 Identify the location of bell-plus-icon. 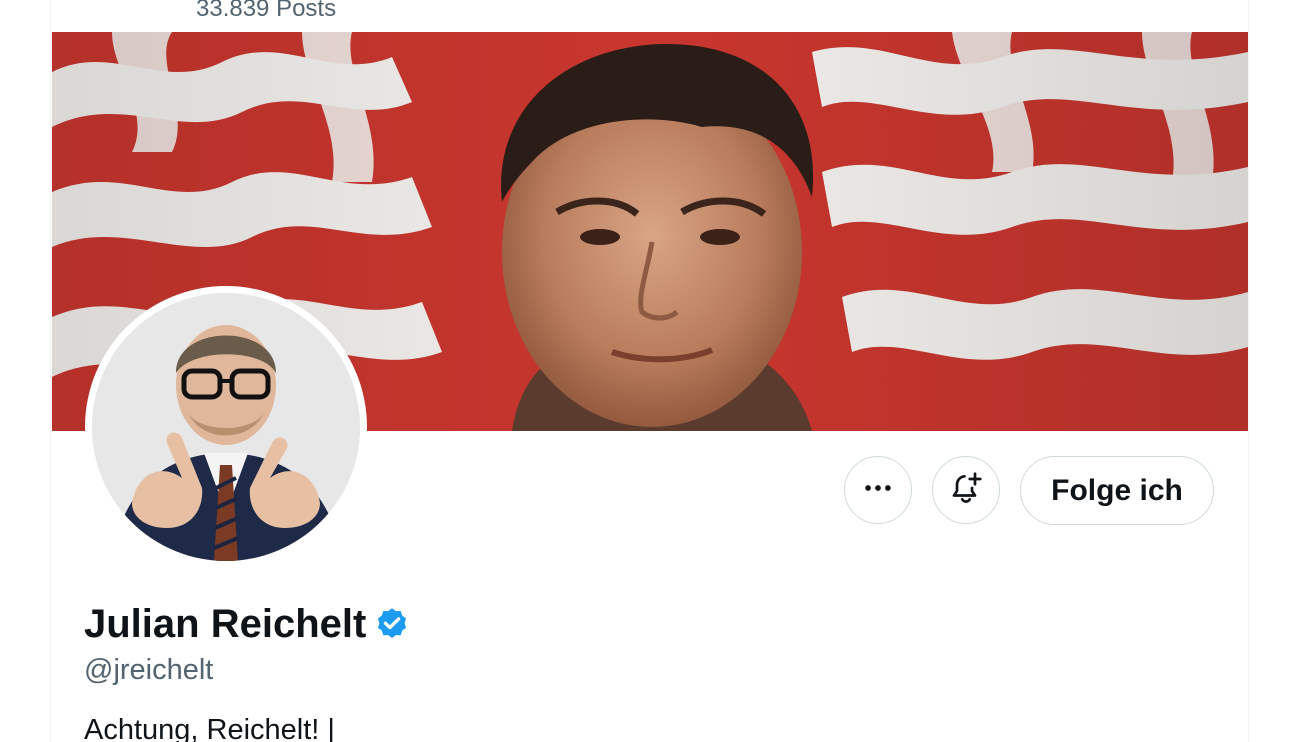
(966, 490).